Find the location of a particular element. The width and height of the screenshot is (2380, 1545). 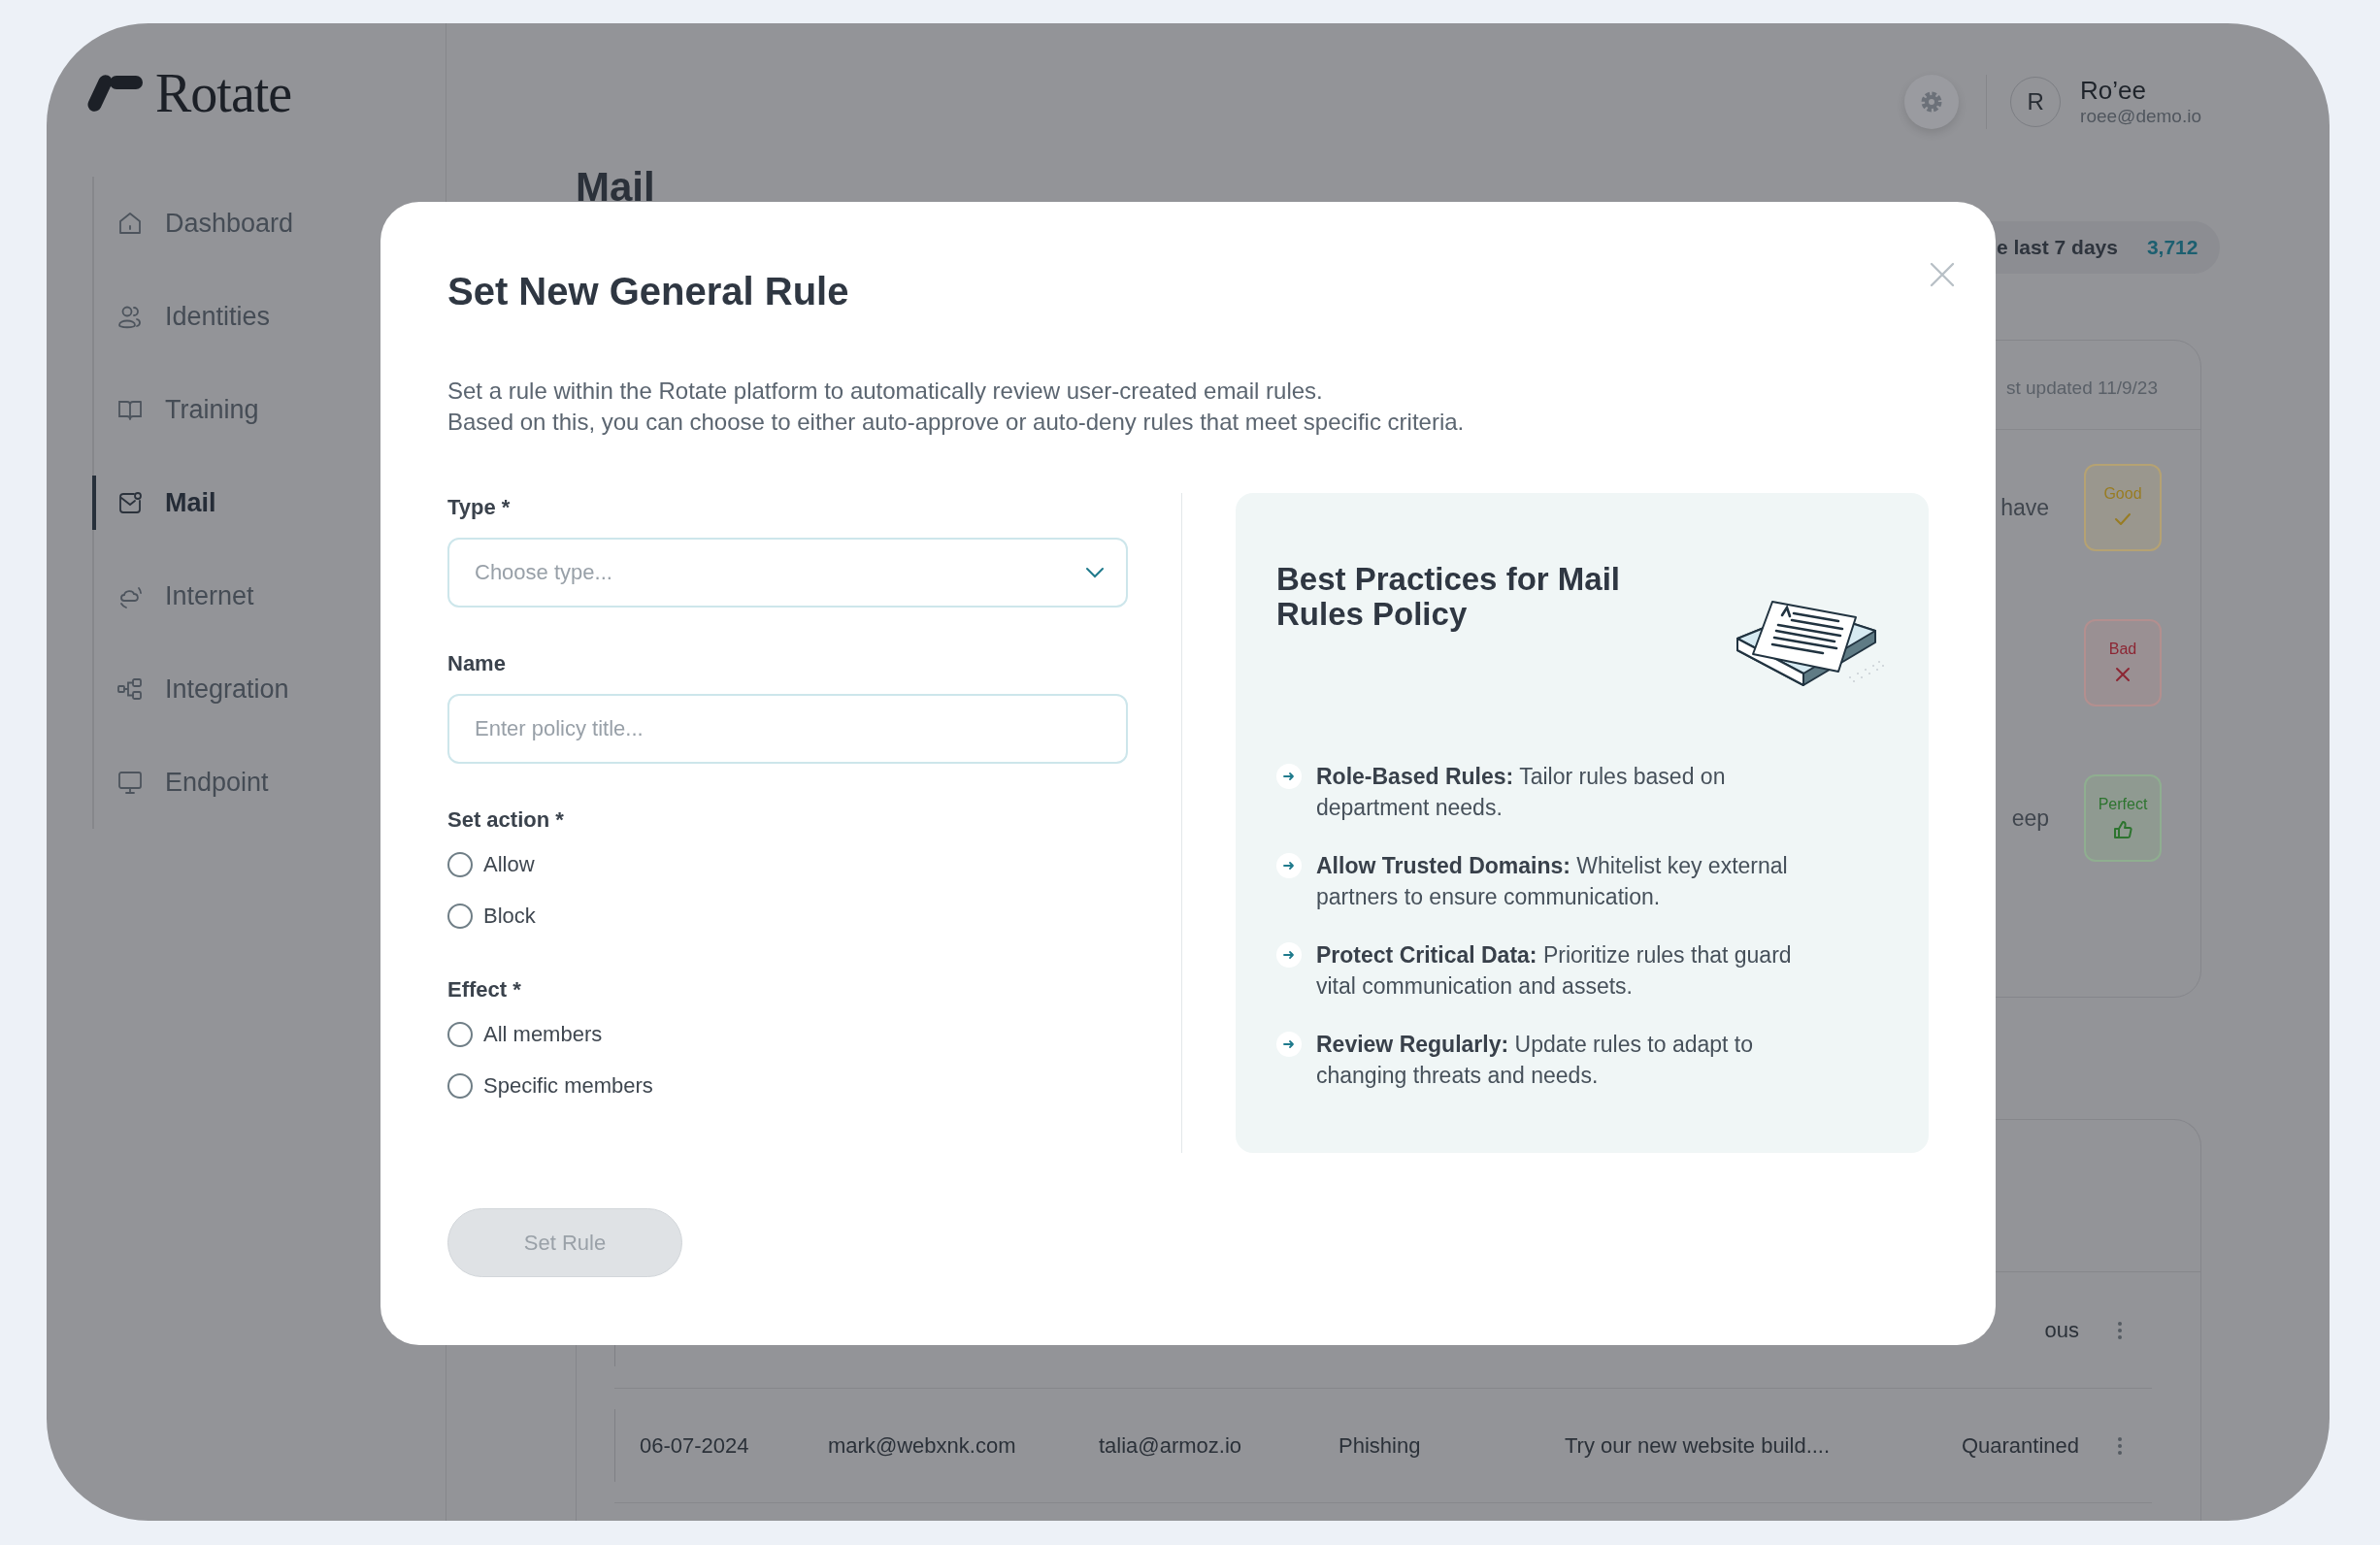

field-label: Set action * is located at coordinates (506, 820).